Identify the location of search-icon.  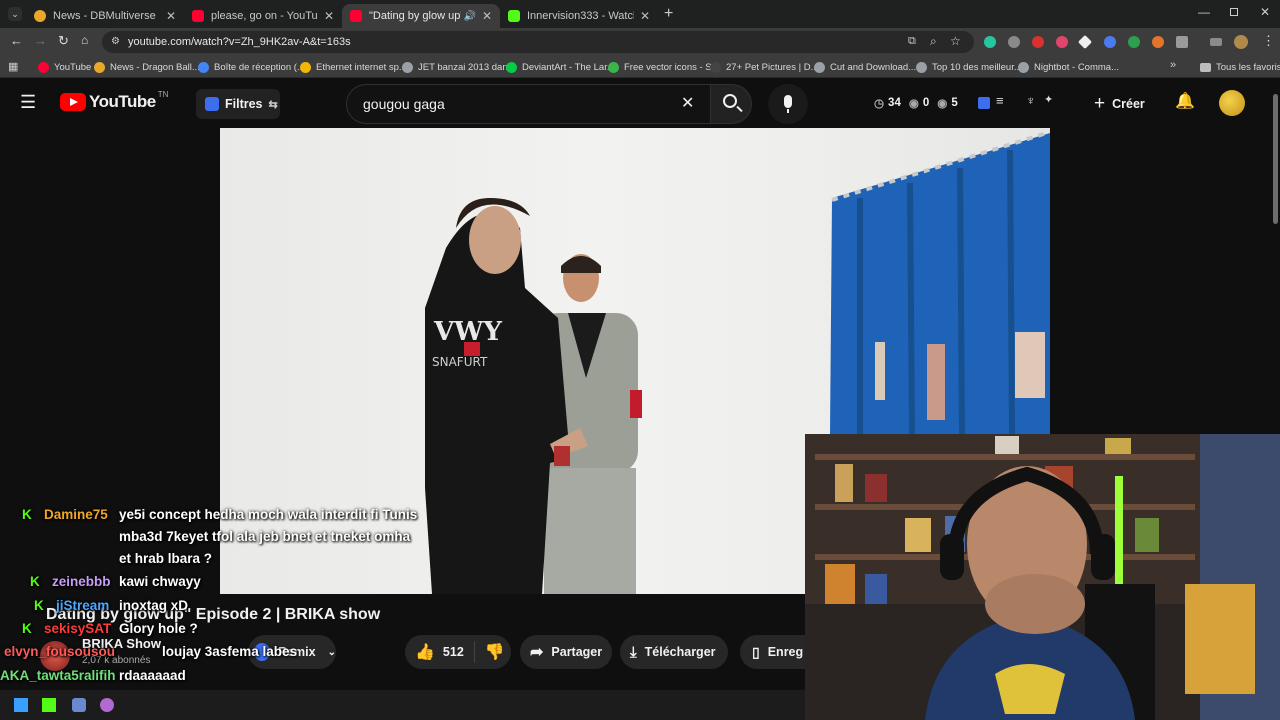
(730, 101).